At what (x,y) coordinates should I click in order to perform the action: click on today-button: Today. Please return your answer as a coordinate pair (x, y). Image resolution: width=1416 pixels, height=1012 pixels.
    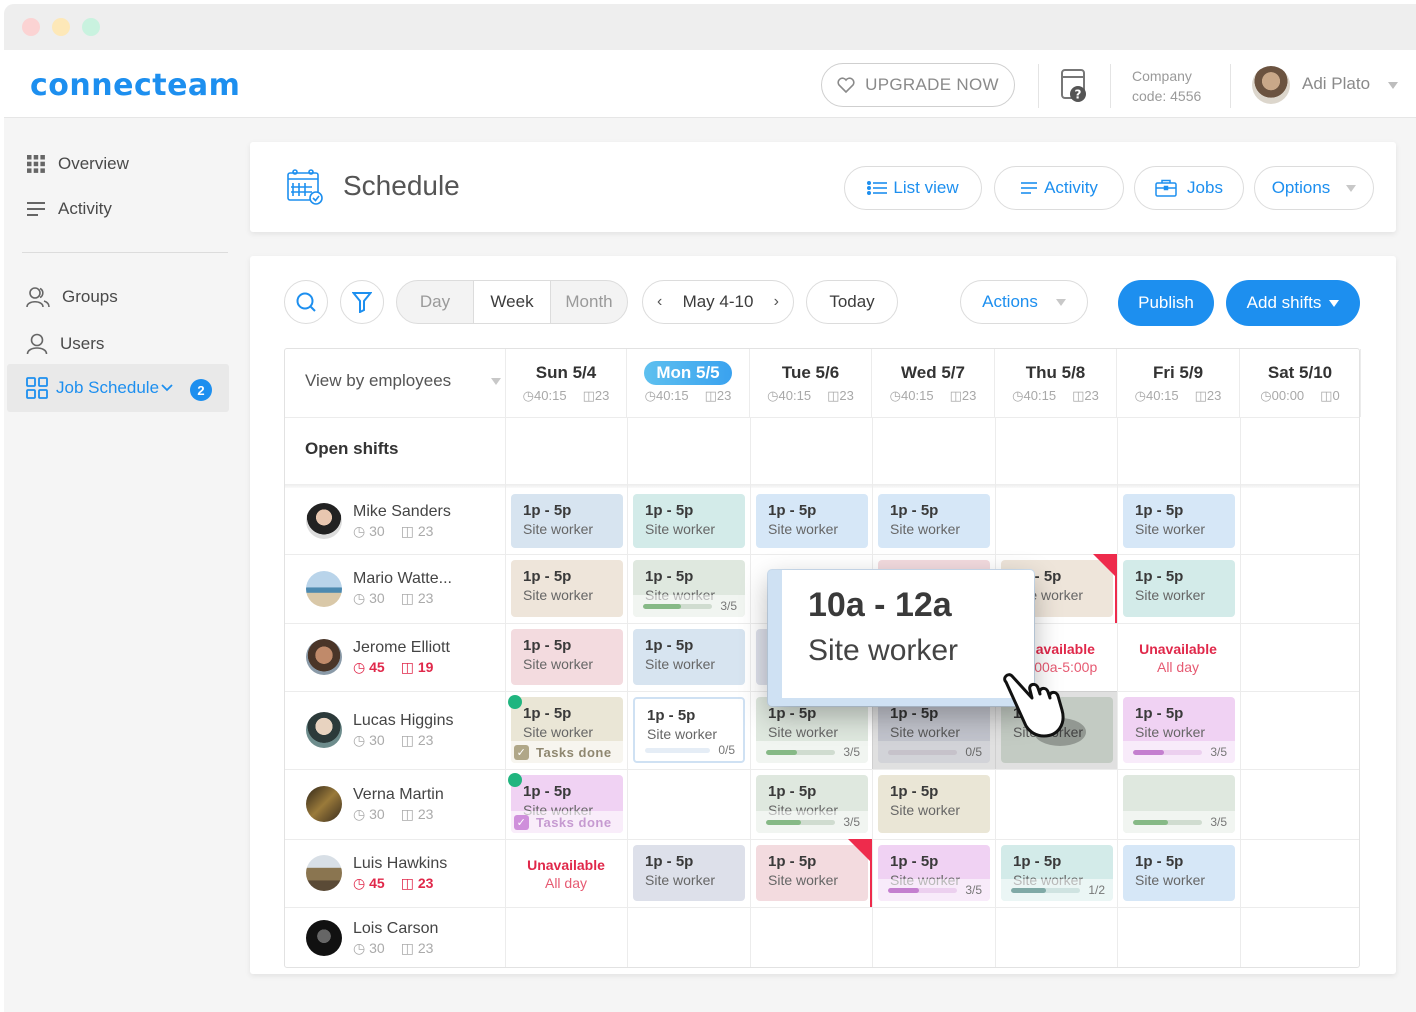
    Looking at the image, I should click on (852, 302).